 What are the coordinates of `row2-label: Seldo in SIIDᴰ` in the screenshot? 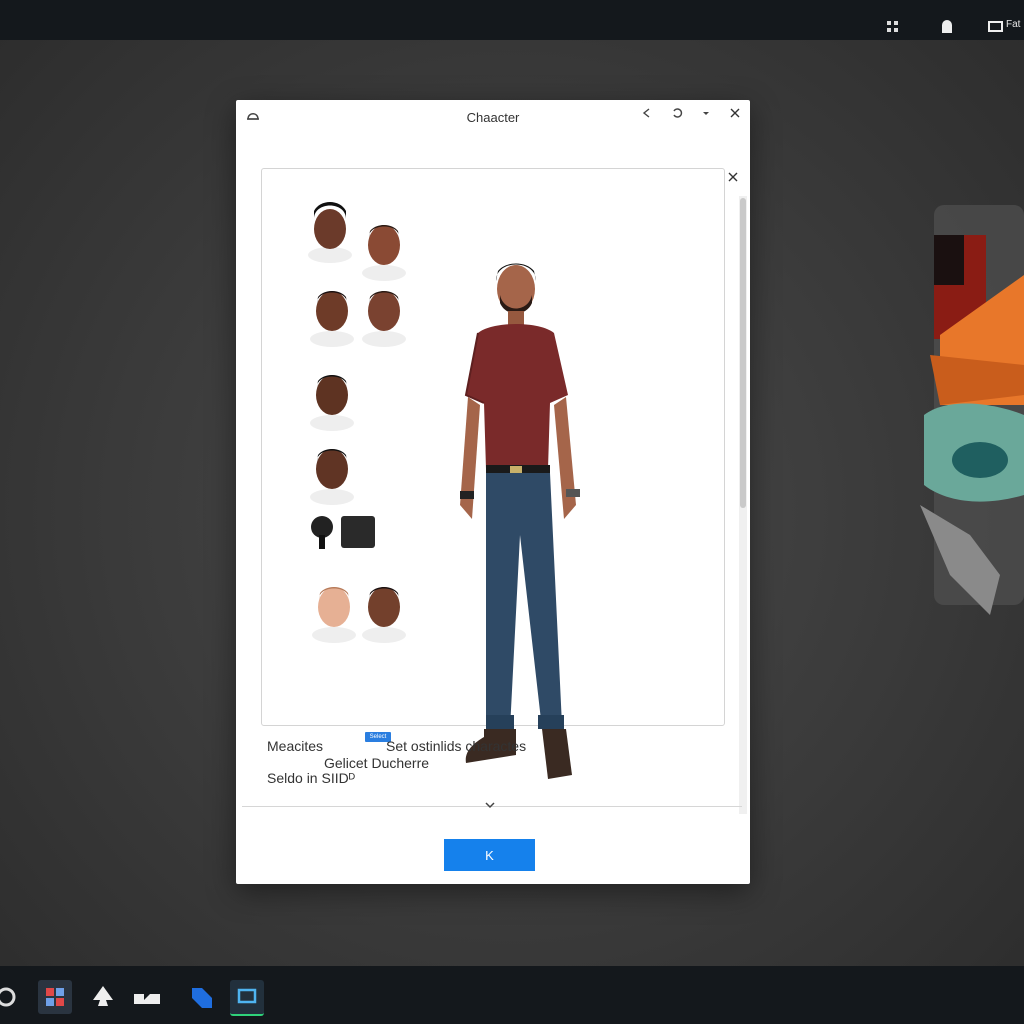 It's located at (311, 778).